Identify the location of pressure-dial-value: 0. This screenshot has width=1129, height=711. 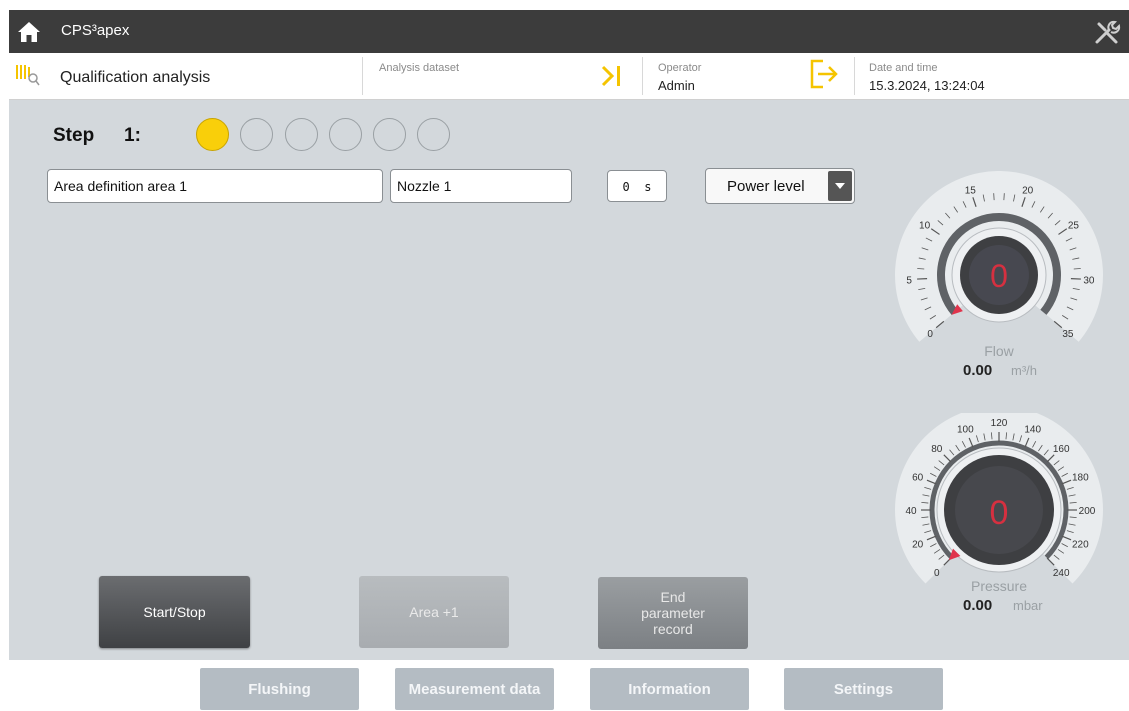
(999, 513).